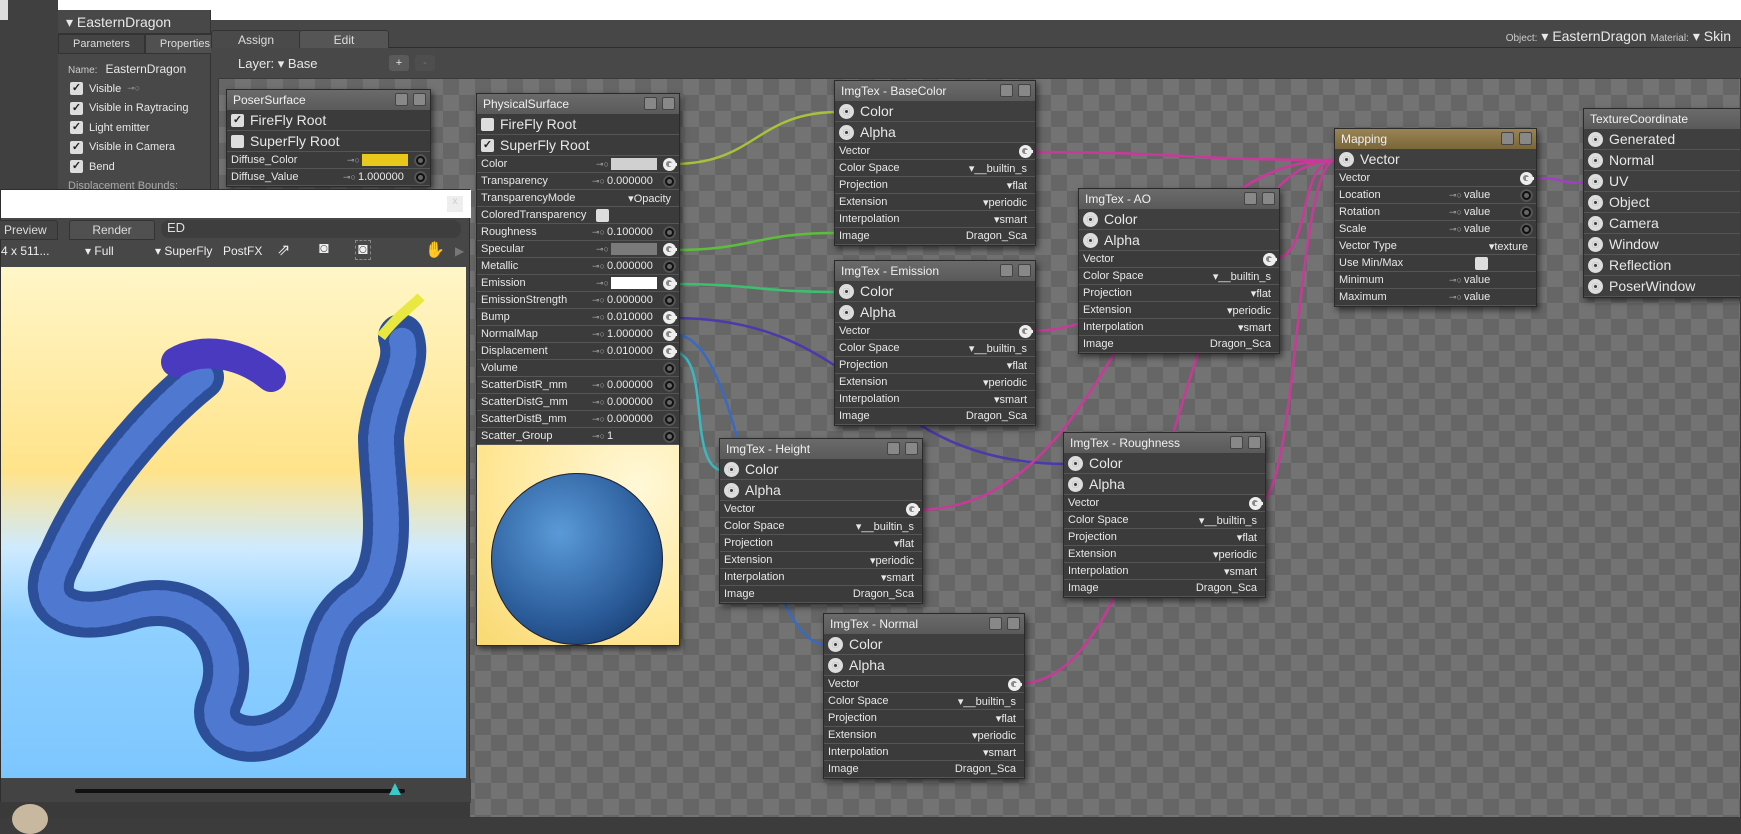 The width and height of the screenshot is (1741, 834). What do you see at coordinates (1662, 223) in the screenshot?
I see `row-camera: Camera` at bounding box center [1662, 223].